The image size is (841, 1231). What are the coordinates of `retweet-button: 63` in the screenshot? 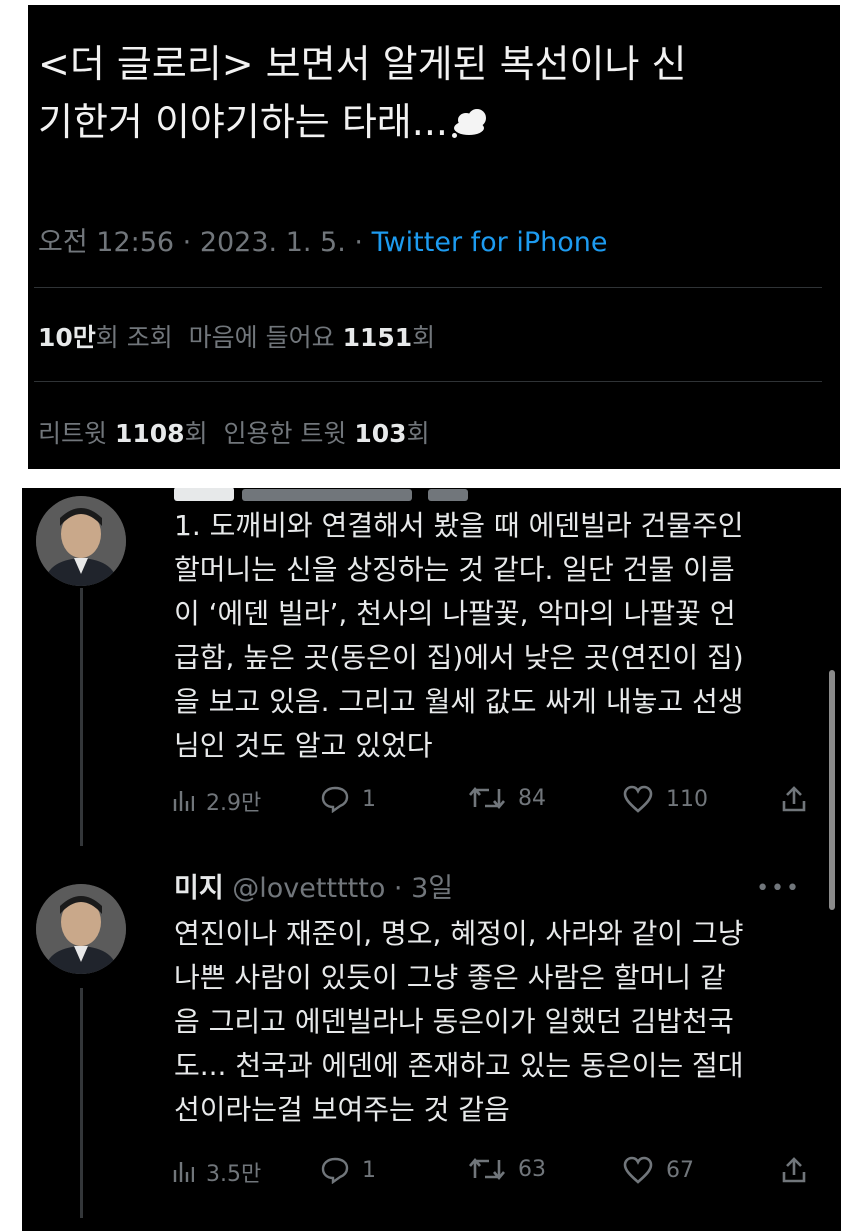 It's located at (507, 1169).